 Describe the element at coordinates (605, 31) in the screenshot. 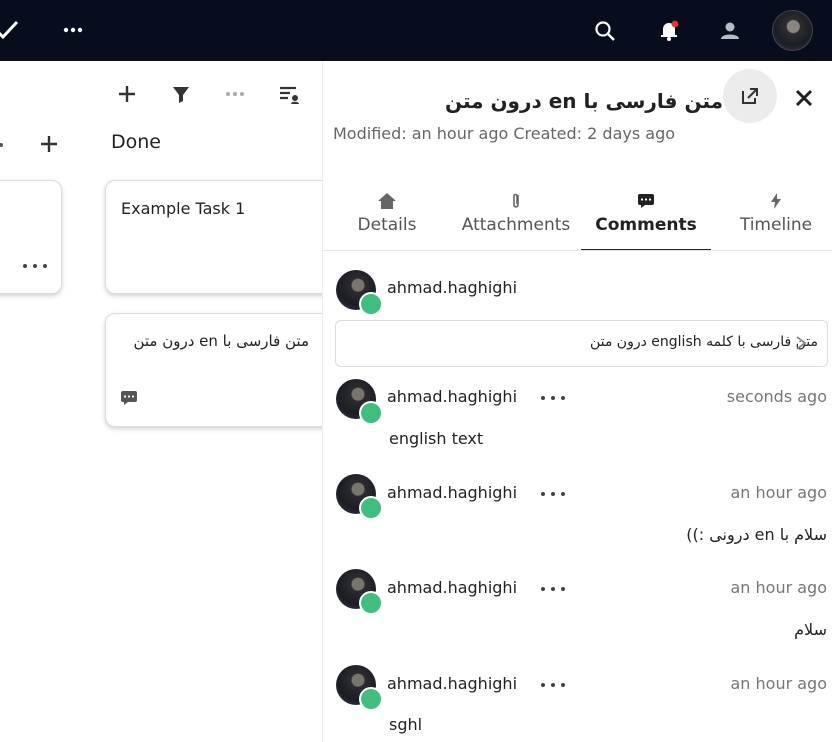

I see `search-icon` at that location.